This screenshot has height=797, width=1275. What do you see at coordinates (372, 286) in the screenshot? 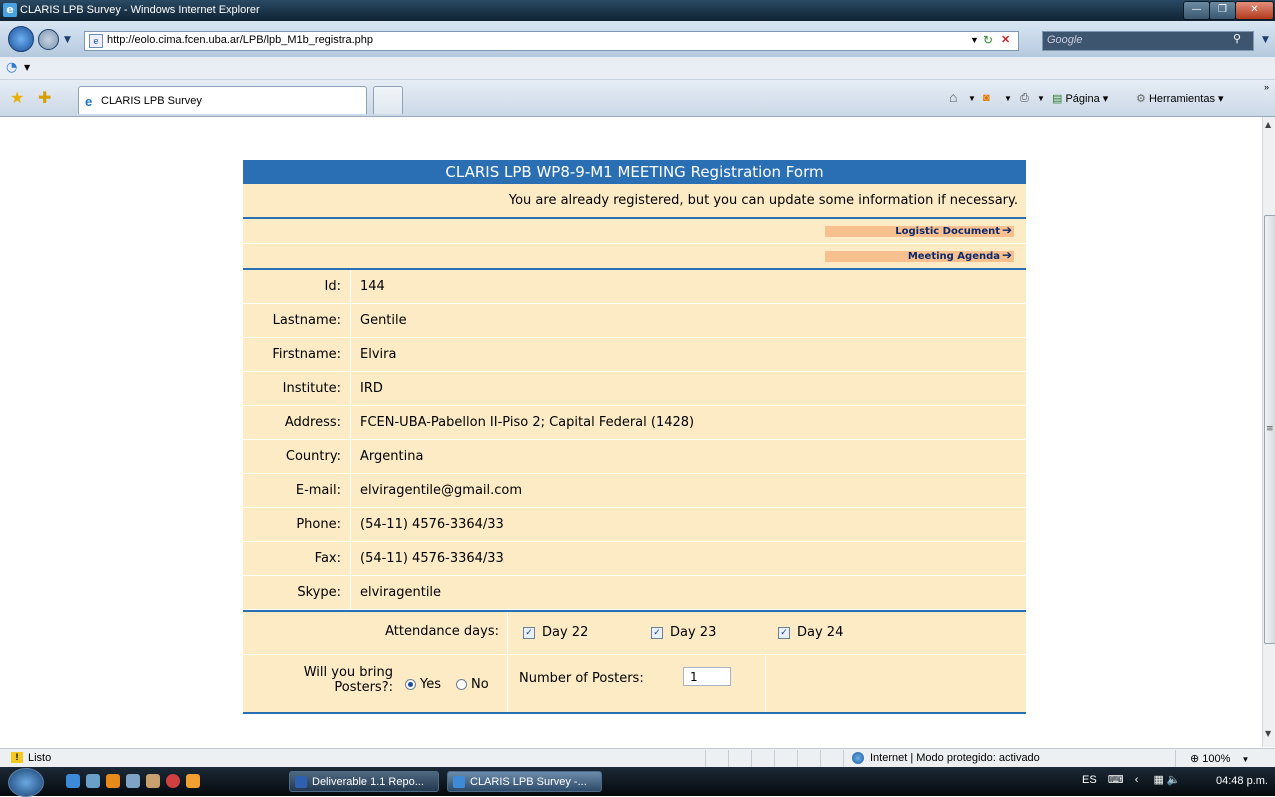
I see `field-value: 144` at bounding box center [372, 286].